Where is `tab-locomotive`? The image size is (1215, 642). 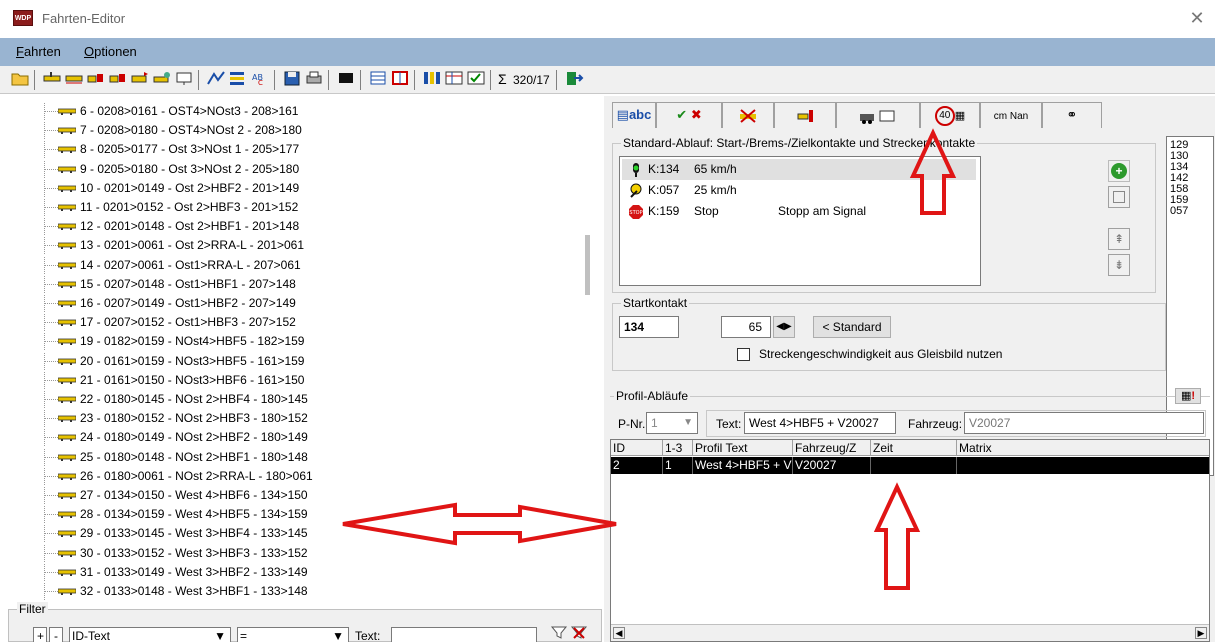
tab-locomotive is located at coordinates (878, 115).